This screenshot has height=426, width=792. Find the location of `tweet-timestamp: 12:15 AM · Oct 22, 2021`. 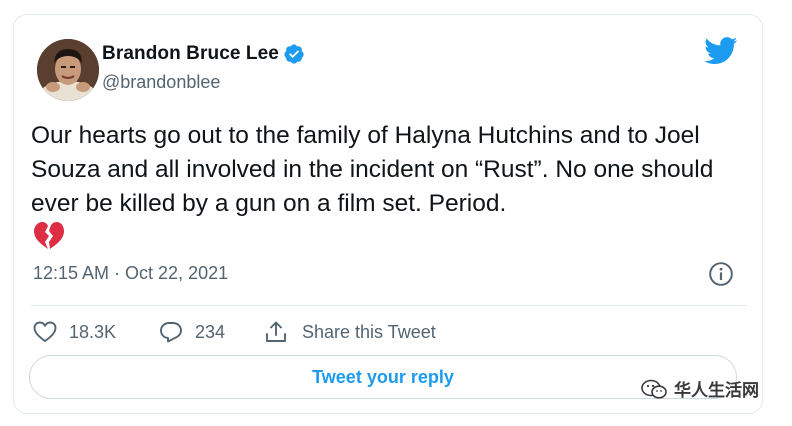

tweet-timestamp: 12:15 AM · Oct 22, 2021 is located at coordinates (130, 273).